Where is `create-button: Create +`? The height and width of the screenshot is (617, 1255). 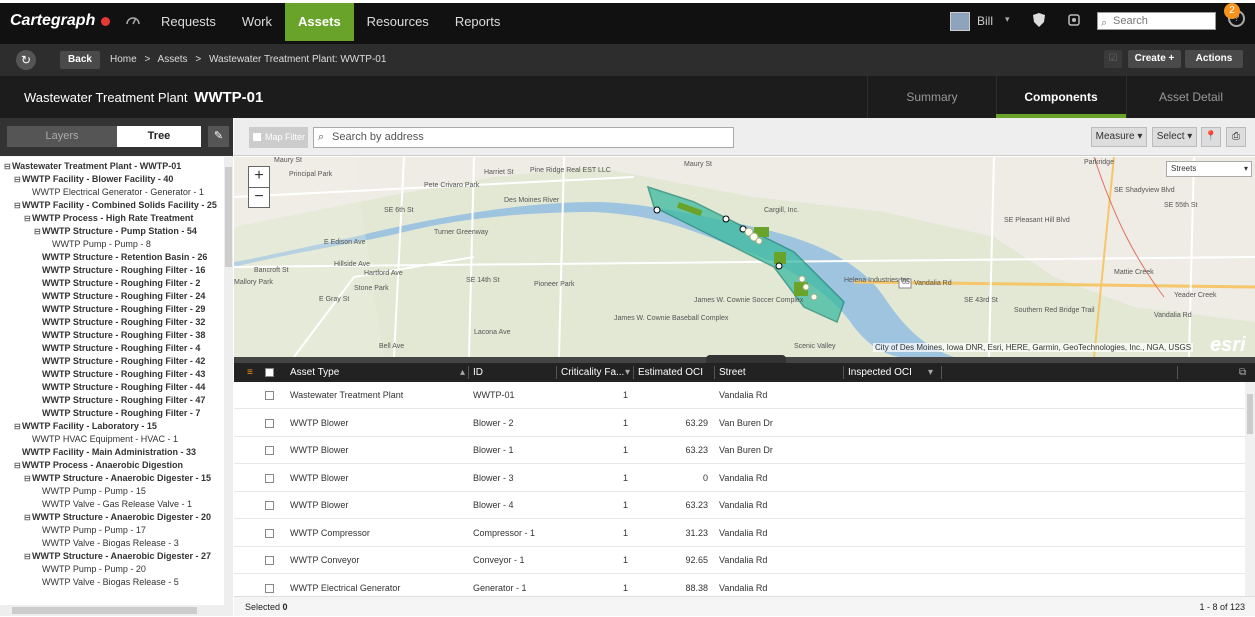
create-button: Create + is located at coordinates (1154, 59).